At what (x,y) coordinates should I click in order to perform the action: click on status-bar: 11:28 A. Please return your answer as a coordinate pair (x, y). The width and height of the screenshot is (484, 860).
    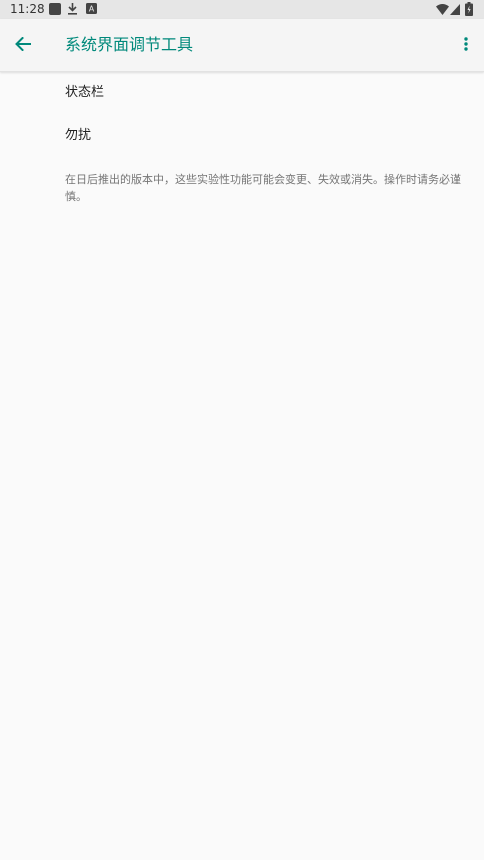
    Looking at the image, I should click on (242, 9).